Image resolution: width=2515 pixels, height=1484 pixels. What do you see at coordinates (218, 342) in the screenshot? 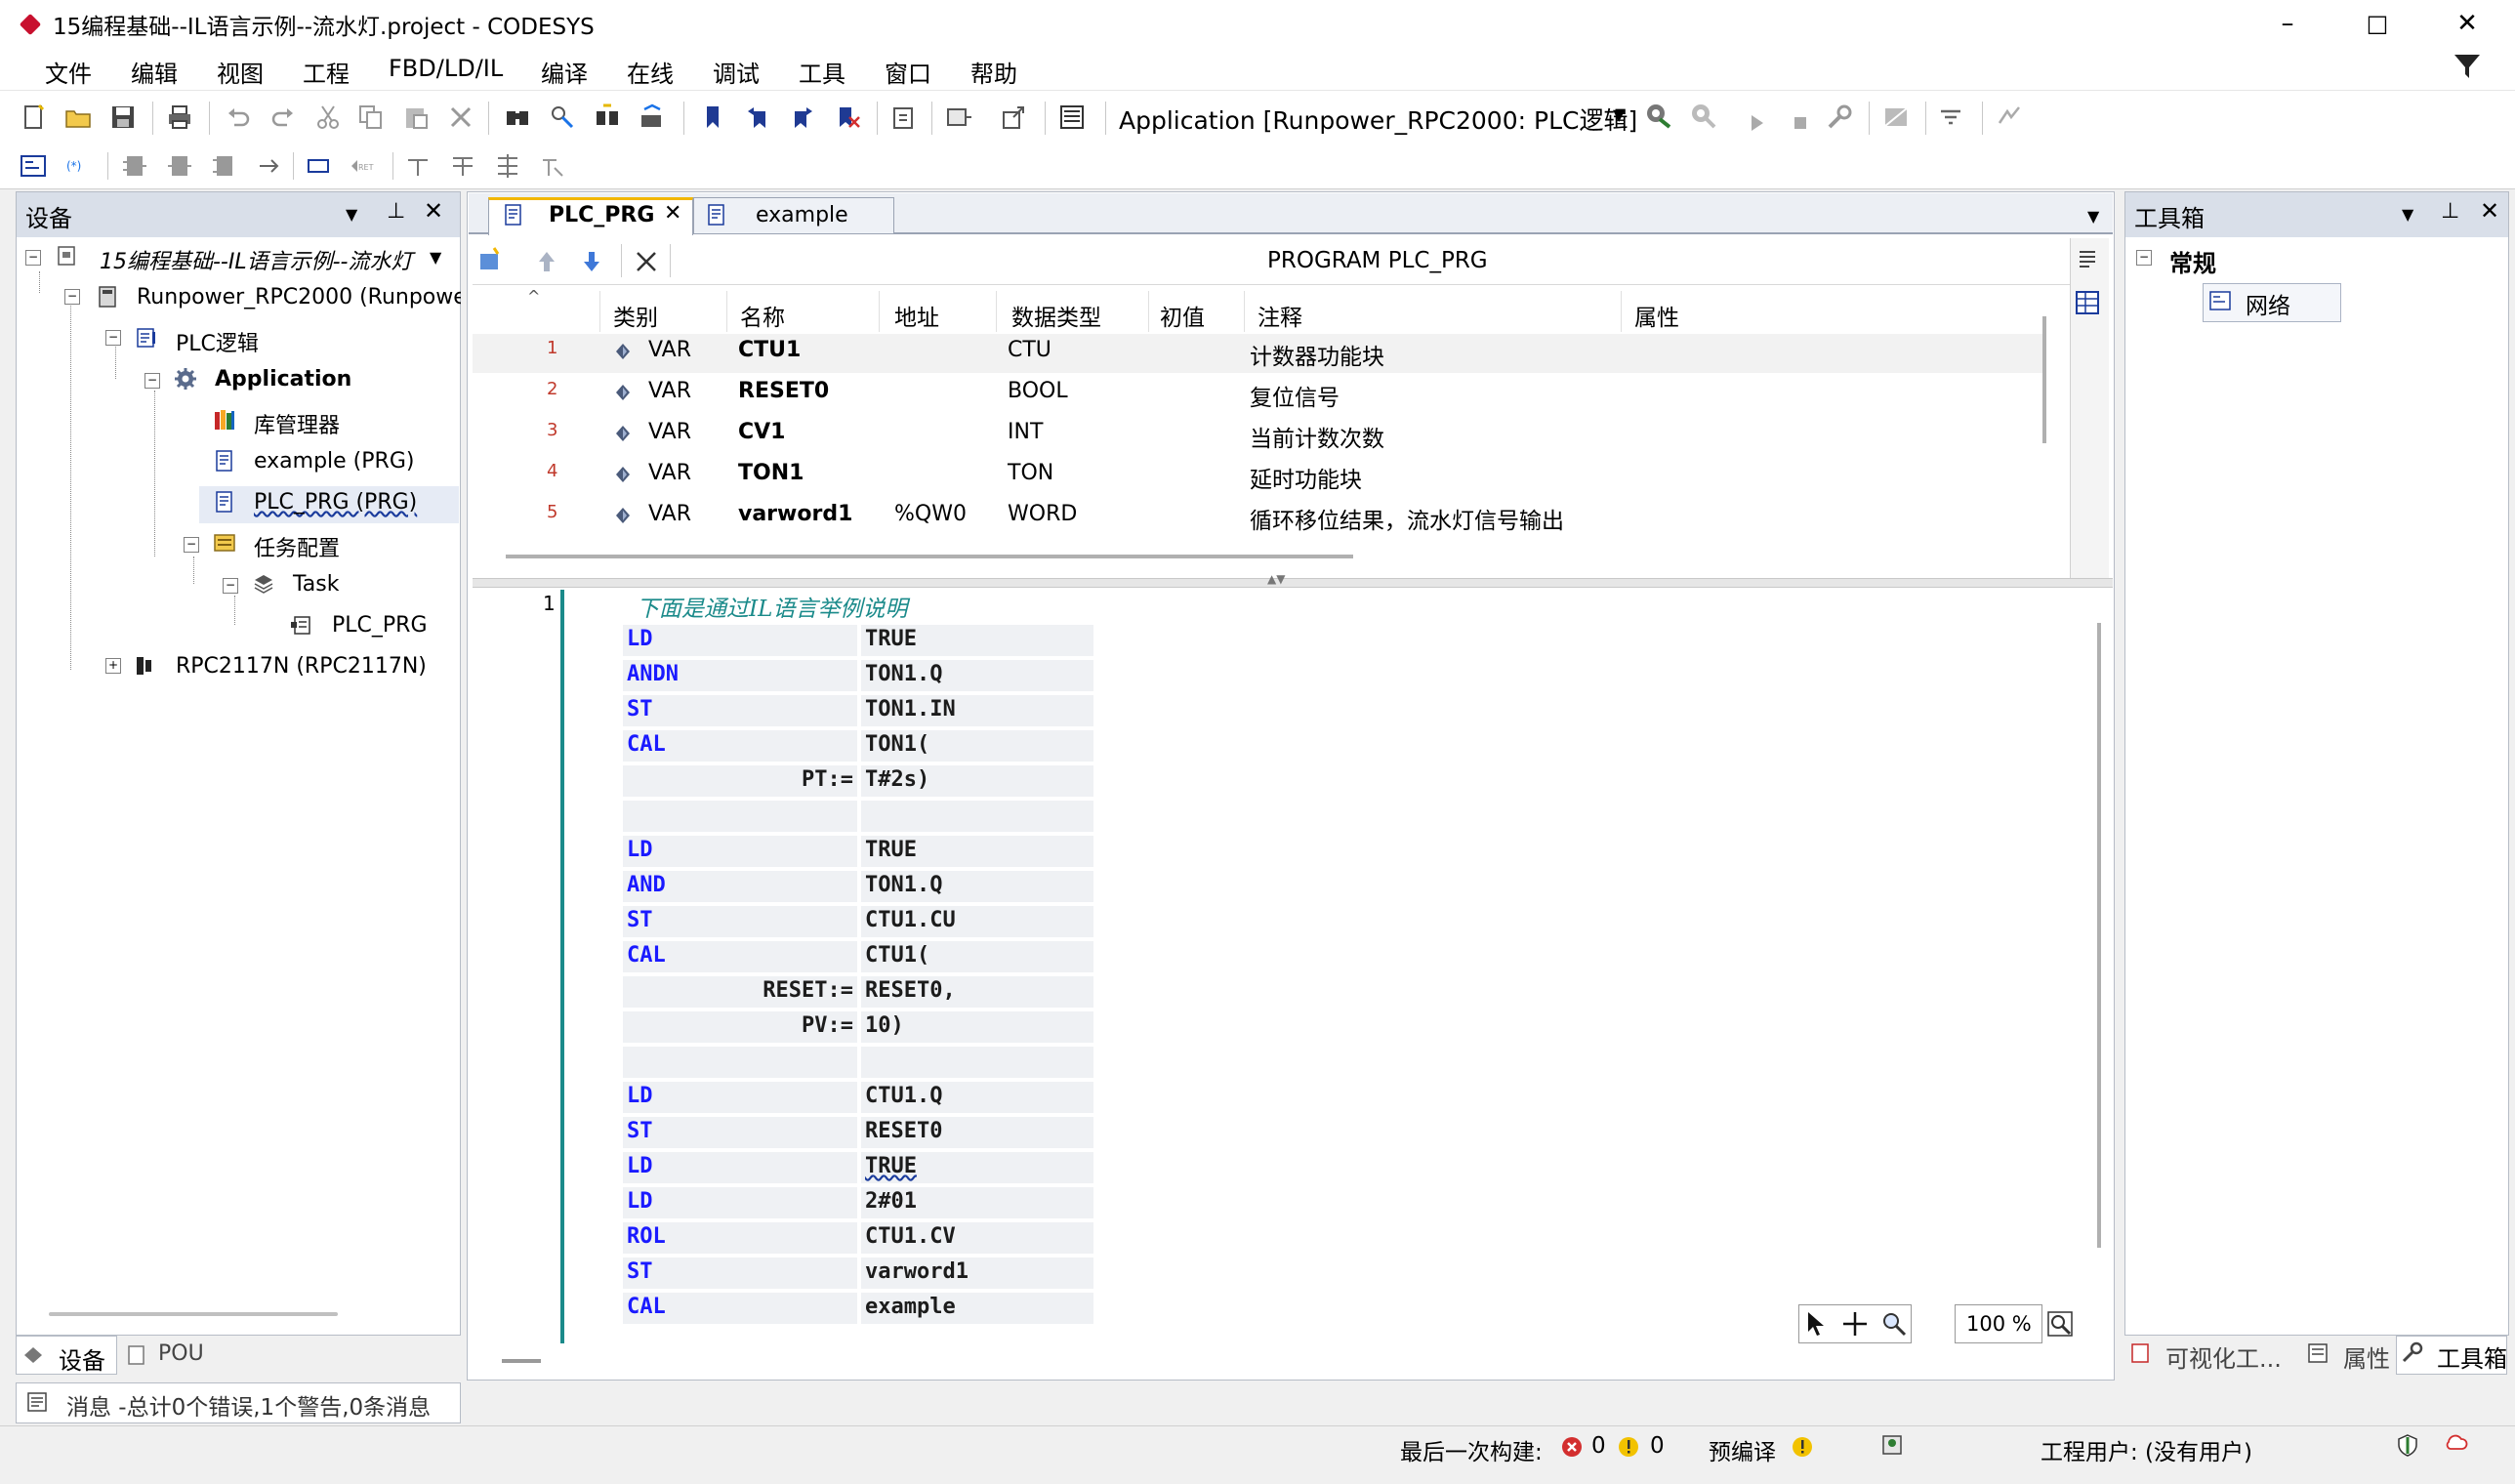
I see `tree-plc-logic: PLC逻辑` at bounding box center [218, 342].